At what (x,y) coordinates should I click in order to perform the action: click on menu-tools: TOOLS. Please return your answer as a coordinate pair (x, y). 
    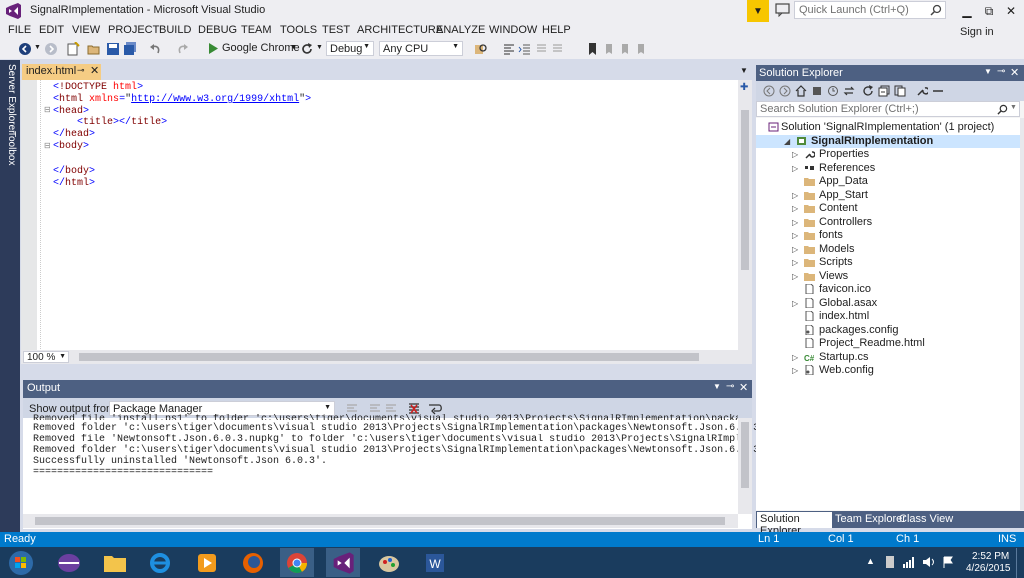
    Looking at the image, I should click on (298, 30).